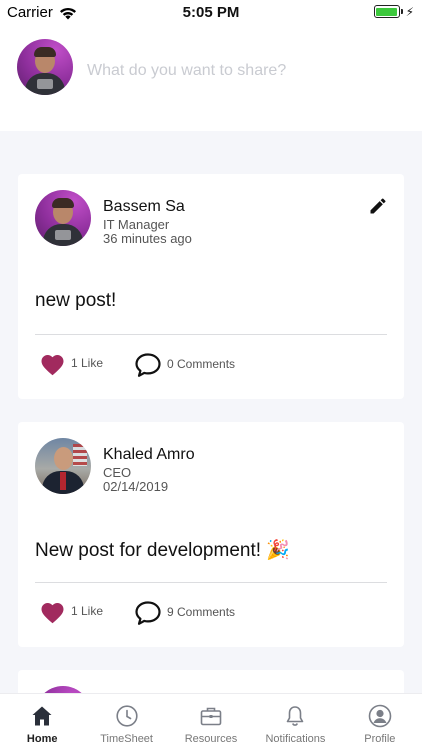 The height and width of the screenshot is (750, 422). Describe the element at coordinates (147, 238) in the screenshot. I see `post-timestamp: 36 minutes ago` at that location.